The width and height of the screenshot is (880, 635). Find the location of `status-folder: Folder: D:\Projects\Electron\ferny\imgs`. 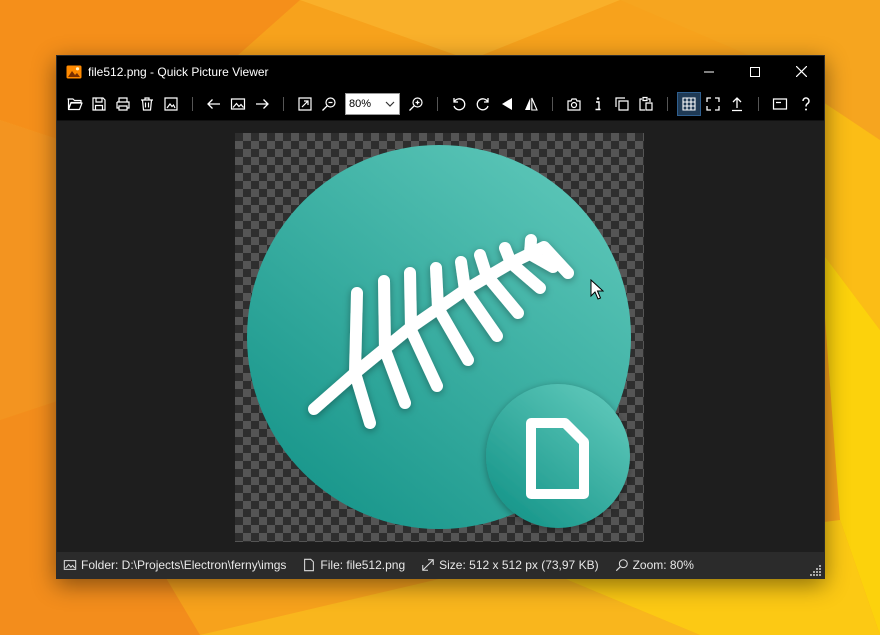

status-folder: Folder: D:\Projects\Electron\ferny\imgs is located at coordinates (174, 565).